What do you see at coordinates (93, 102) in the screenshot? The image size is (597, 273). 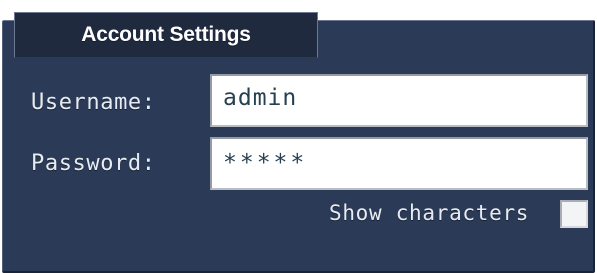 I see `username-label: Username:` at bounding box center [93, 102].